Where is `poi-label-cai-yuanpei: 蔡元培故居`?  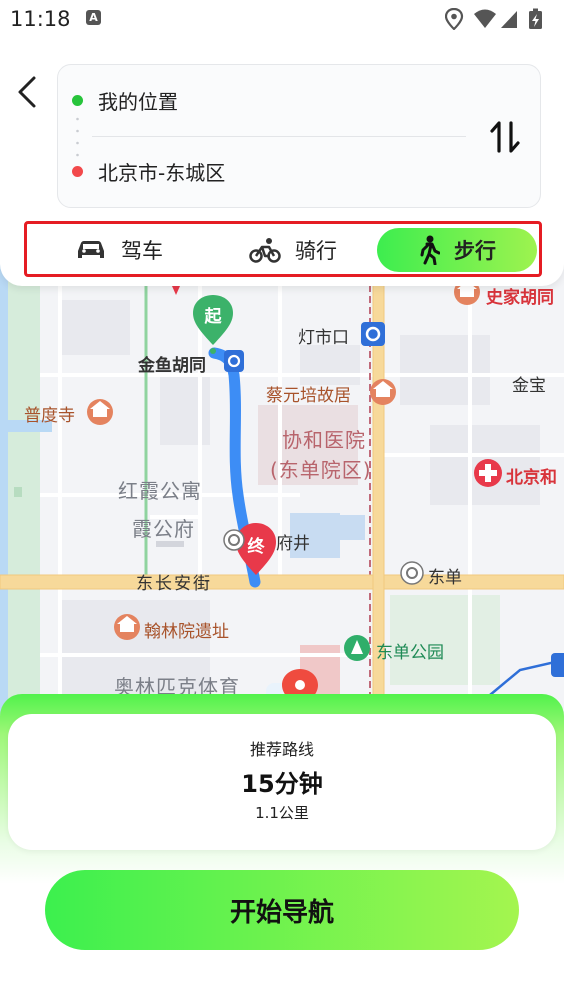 poi-label-cai-yuanpei: 蔡元培故居 is located at coordinates (308, 393).